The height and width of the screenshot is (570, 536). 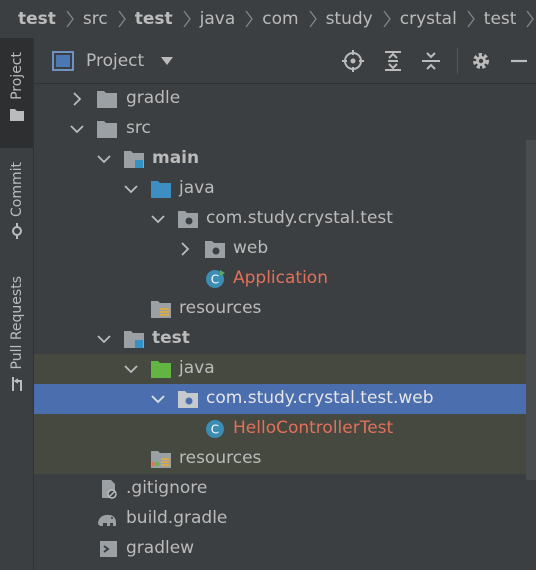 I want to click on tree-item-java-main: java, so click(x=285, y=189).